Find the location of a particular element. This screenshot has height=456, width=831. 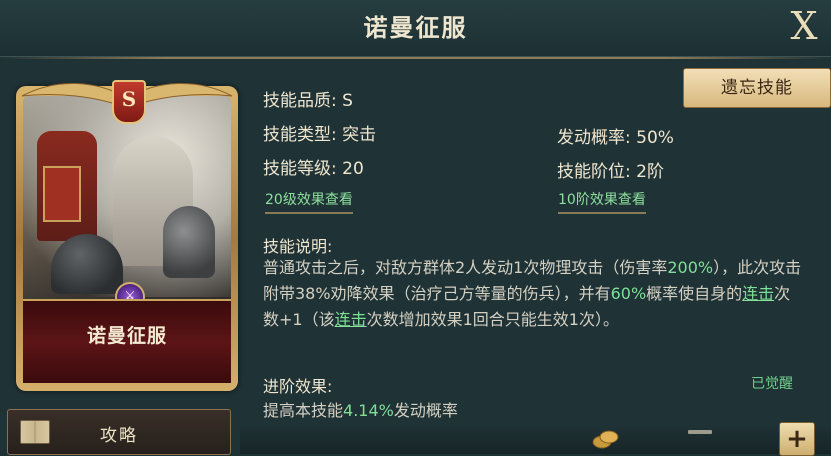

awakened-status: 已觉醒 is located at coordinates (772, 384).